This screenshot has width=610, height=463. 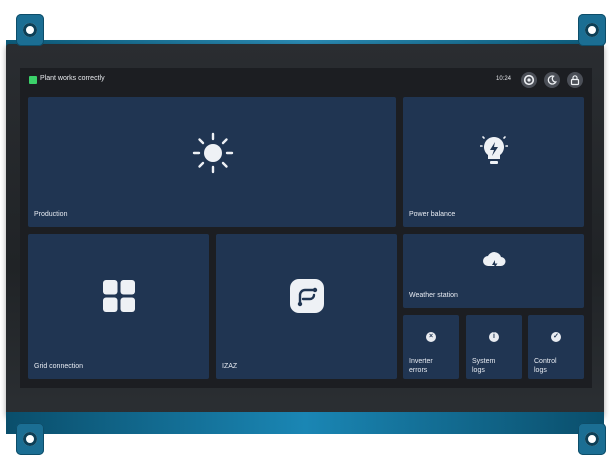 I want to click on tile-inverter-errors-label: Inverter errors, so click(x=421, y=366).